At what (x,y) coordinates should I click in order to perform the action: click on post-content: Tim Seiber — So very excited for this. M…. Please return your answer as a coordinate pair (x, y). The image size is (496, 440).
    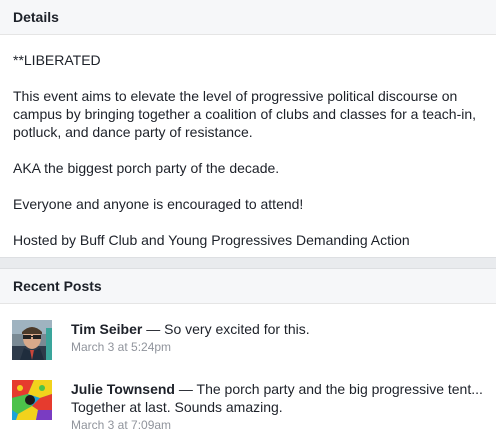
    Looking at the image, I should click on (281, 337).